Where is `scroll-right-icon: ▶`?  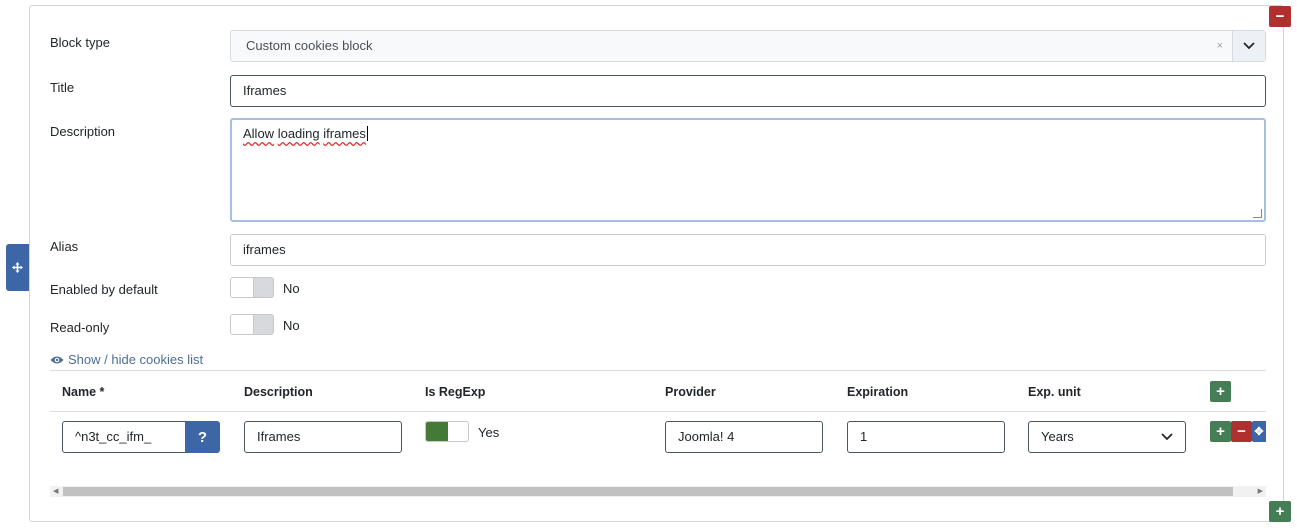
scroll-right-icon: ▶ is located at coordinates (1260, 491).